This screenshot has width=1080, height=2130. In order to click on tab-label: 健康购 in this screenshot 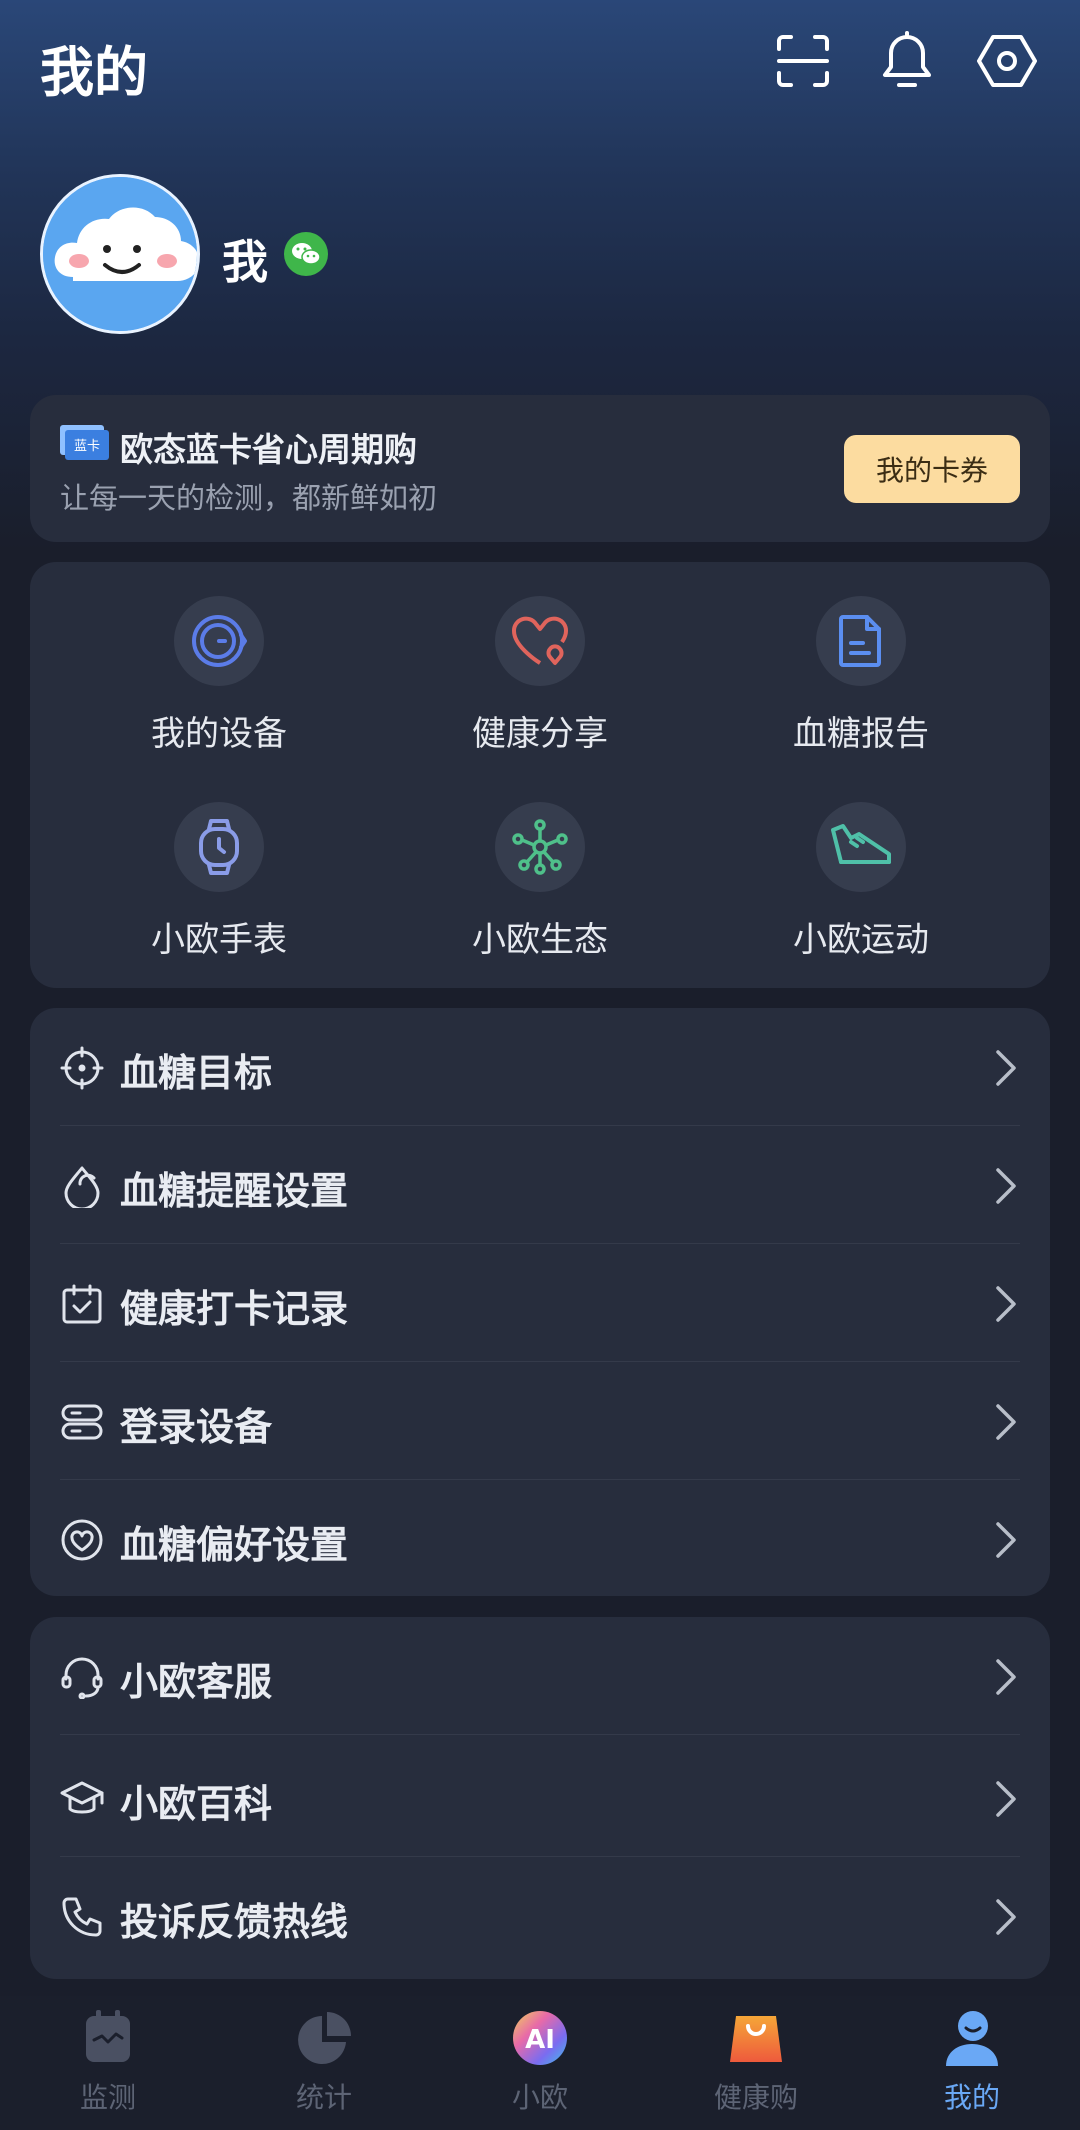, I will do `click(755, 2097)`.